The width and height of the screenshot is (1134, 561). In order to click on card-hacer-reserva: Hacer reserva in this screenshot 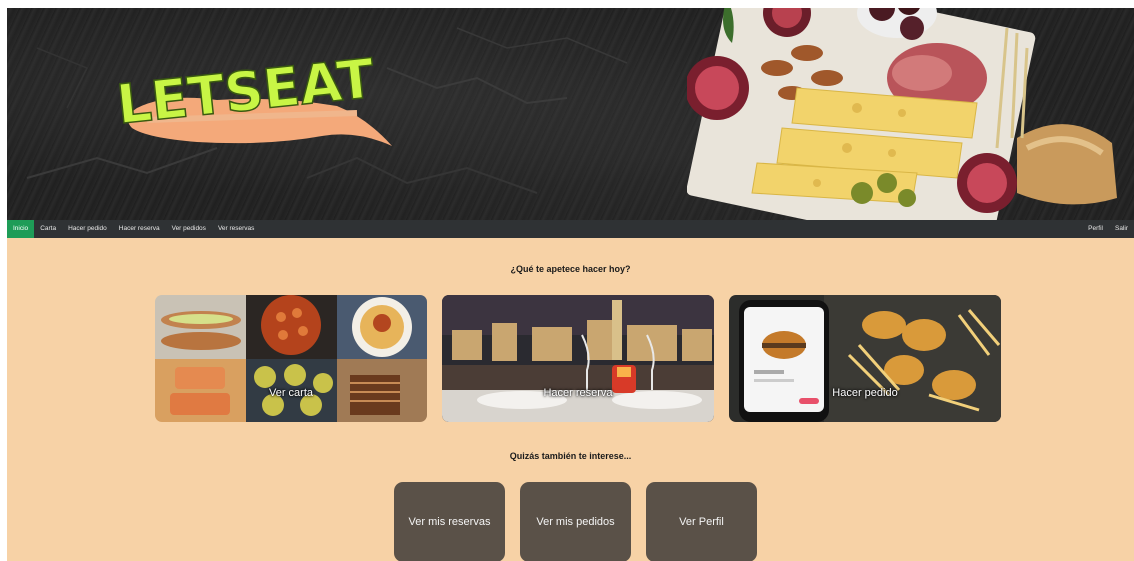, I will do `click(578, 358)`.